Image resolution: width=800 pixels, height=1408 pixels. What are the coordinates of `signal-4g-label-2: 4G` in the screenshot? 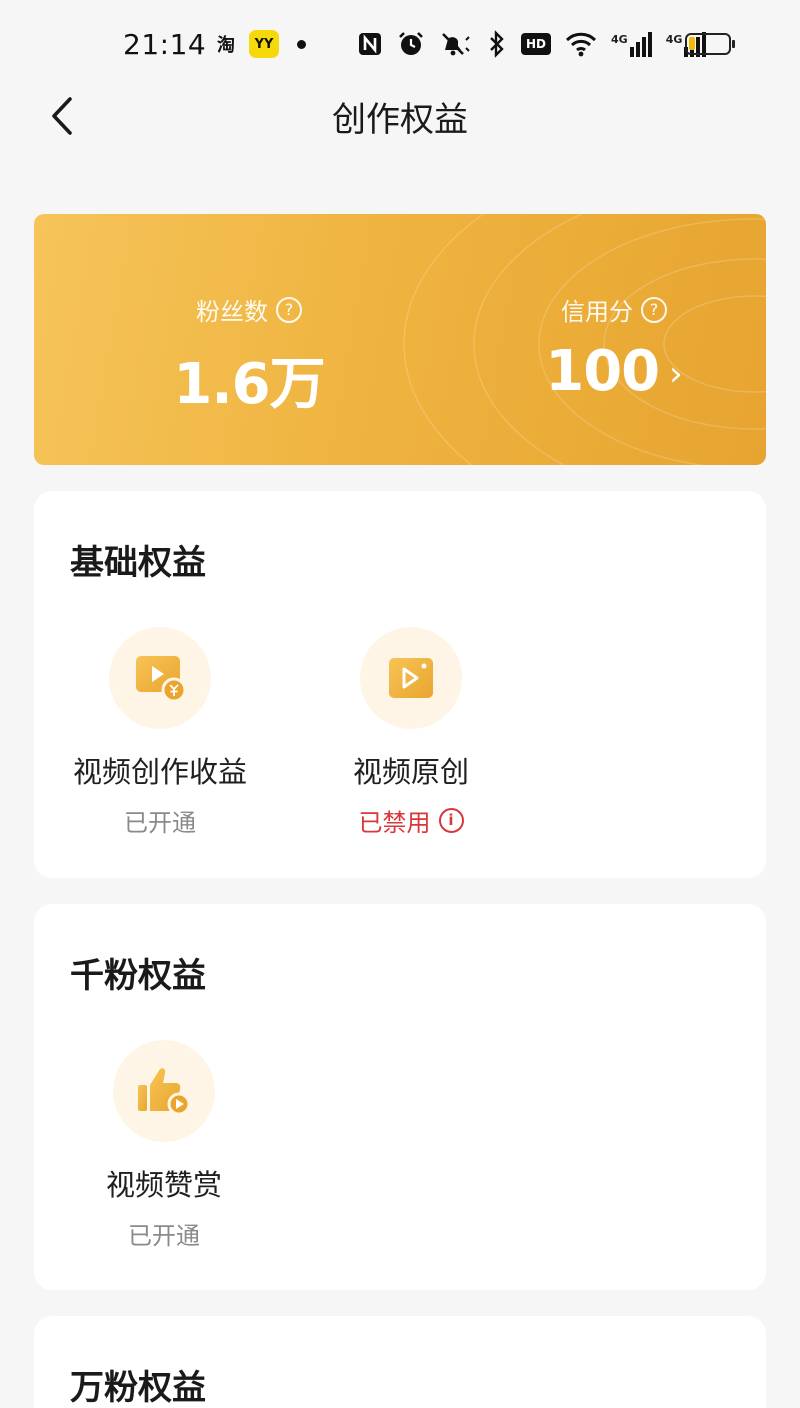 It's located at (674, 39).